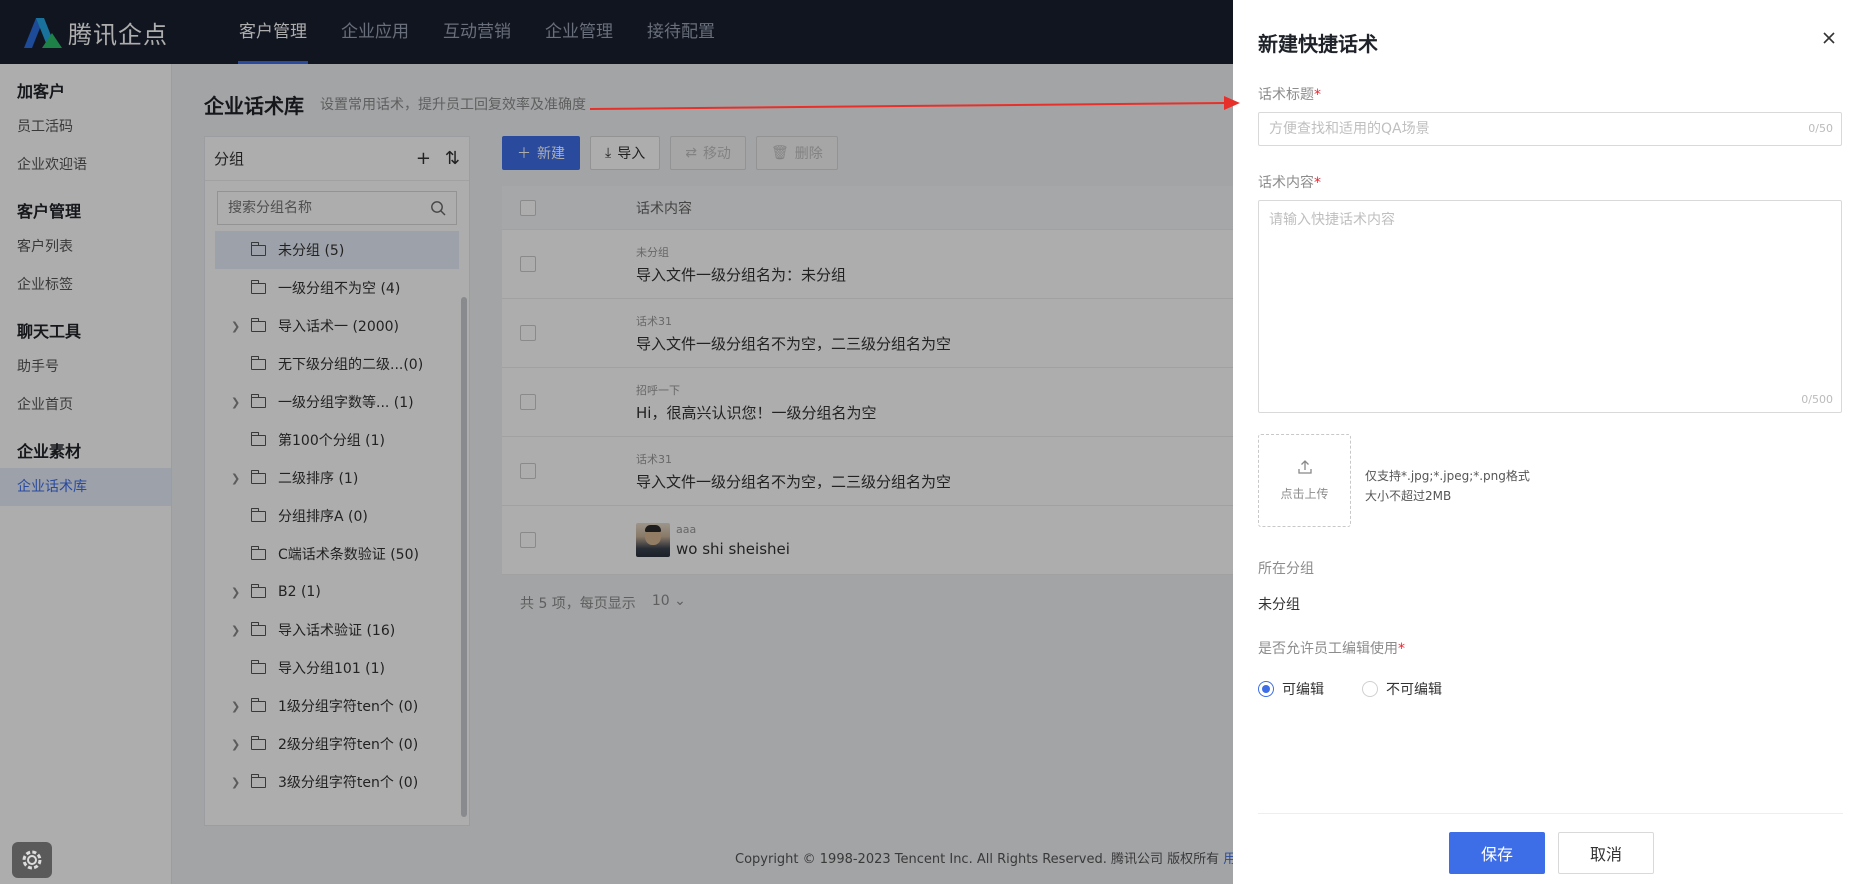  What do you see at coordinates (1350, 689) in the screenshot?
I see `editable-radio-group: 可编辑 不可编辑` at bounding box center [1350, 689].